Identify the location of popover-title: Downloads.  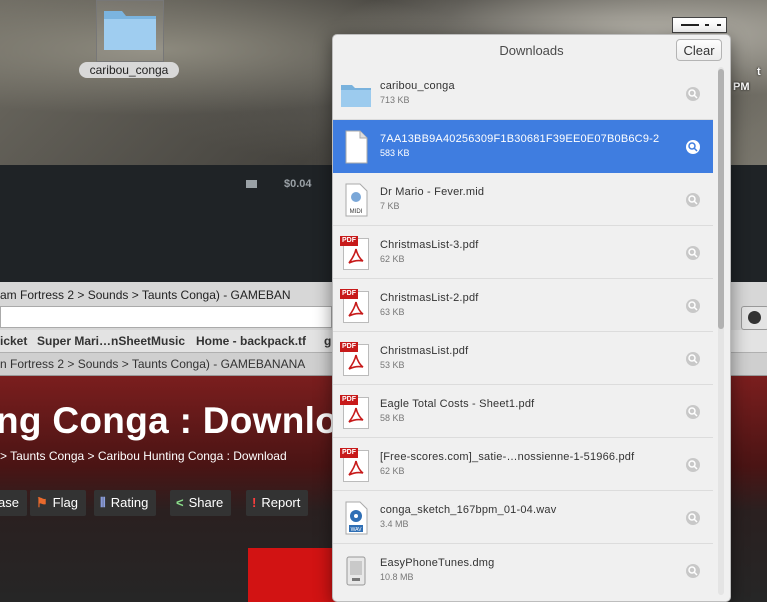
(531, 50).